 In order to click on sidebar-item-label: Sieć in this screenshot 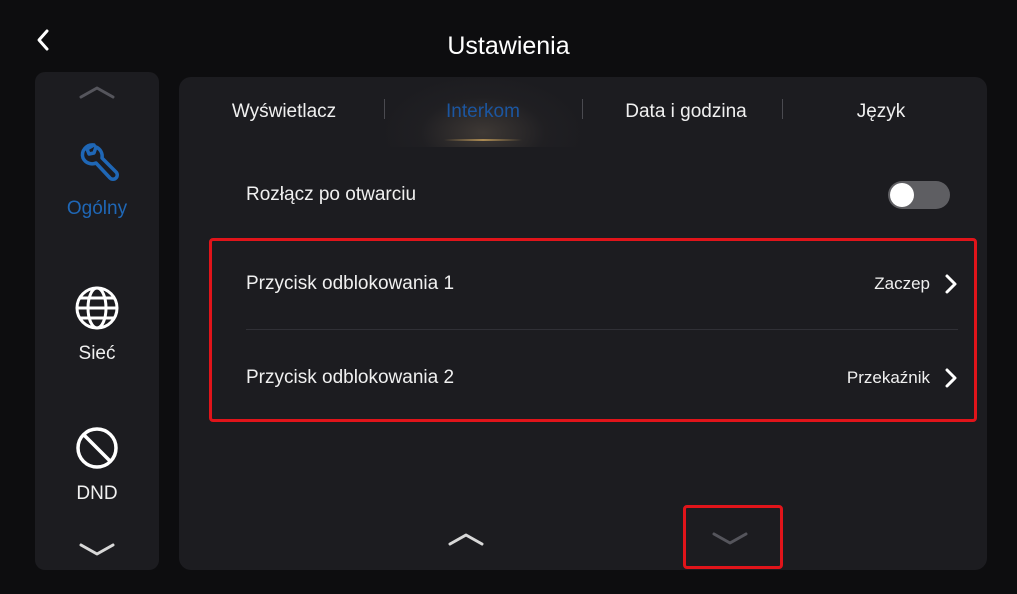, I will do `click(97, 353)`.